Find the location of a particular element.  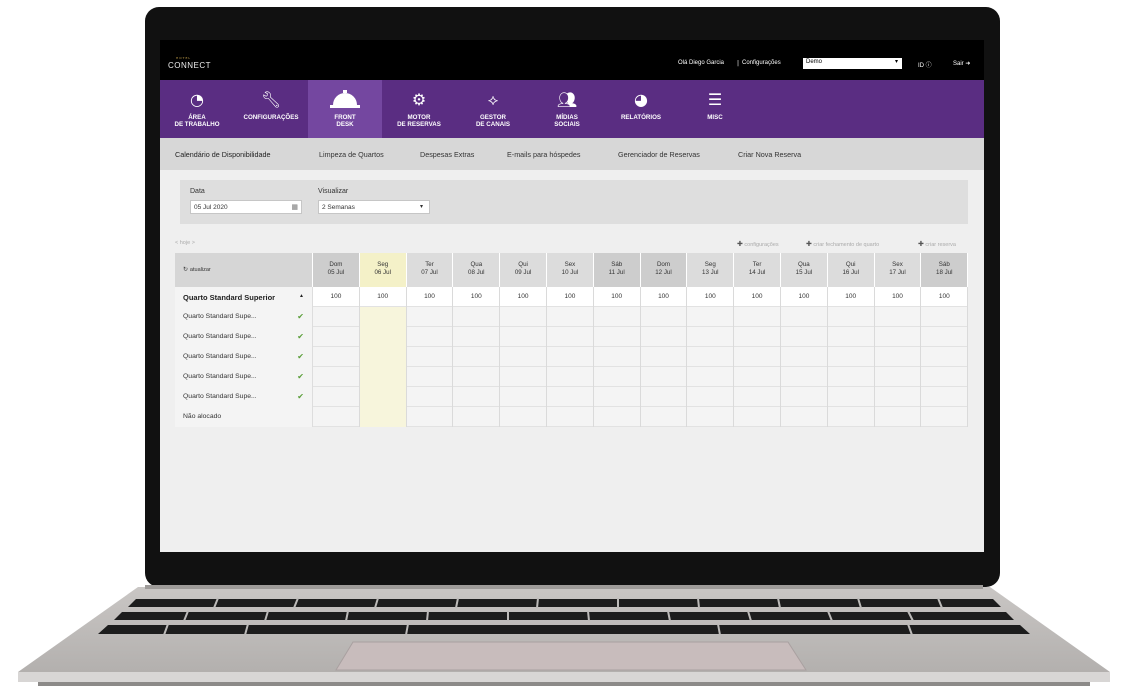

subnav-limpeza: Limpeza de Quartos is located at coordinates (351, 154).